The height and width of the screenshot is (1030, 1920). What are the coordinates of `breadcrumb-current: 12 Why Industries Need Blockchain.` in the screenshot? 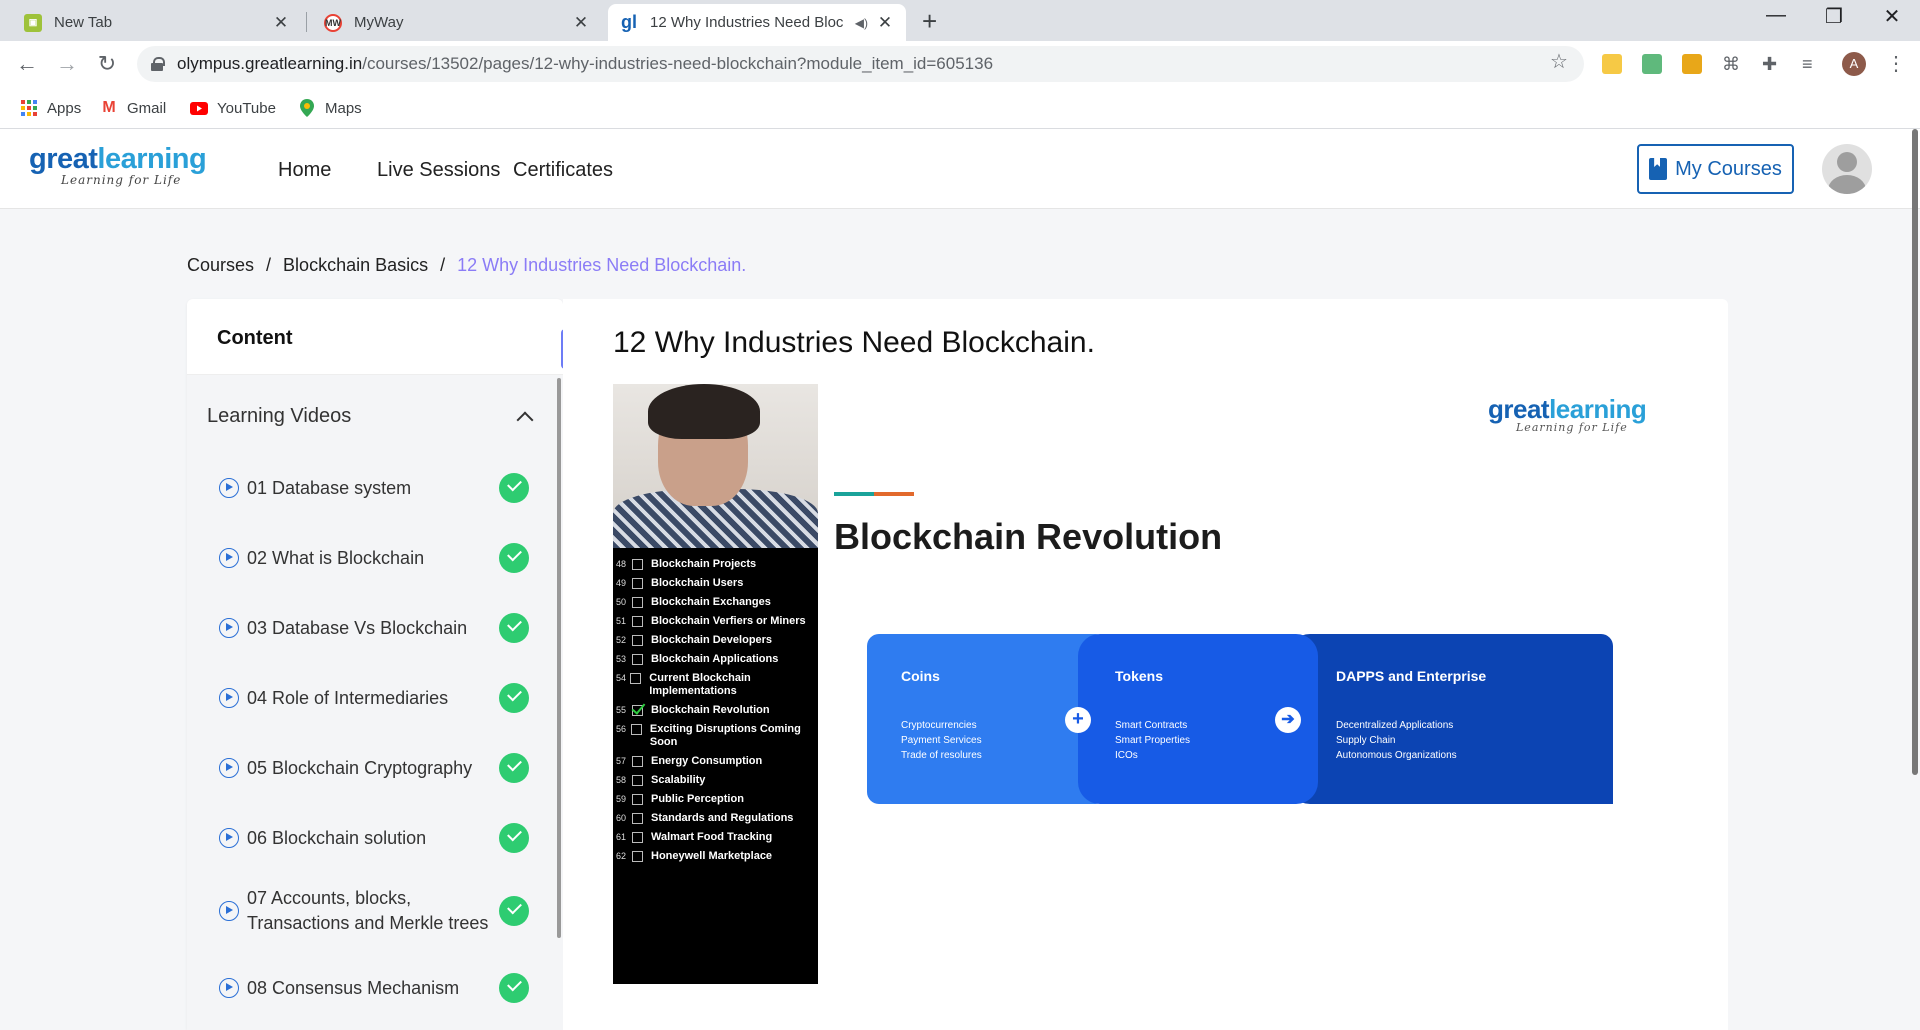 It's located at (602, 265).